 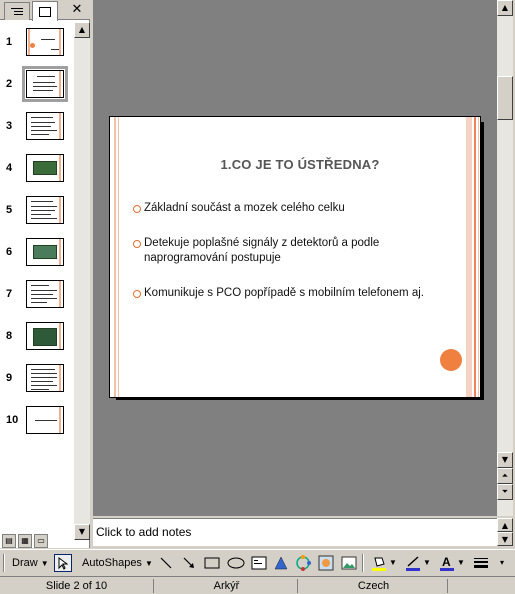 I want to click on outline-icon, so click(x=17, y=11).